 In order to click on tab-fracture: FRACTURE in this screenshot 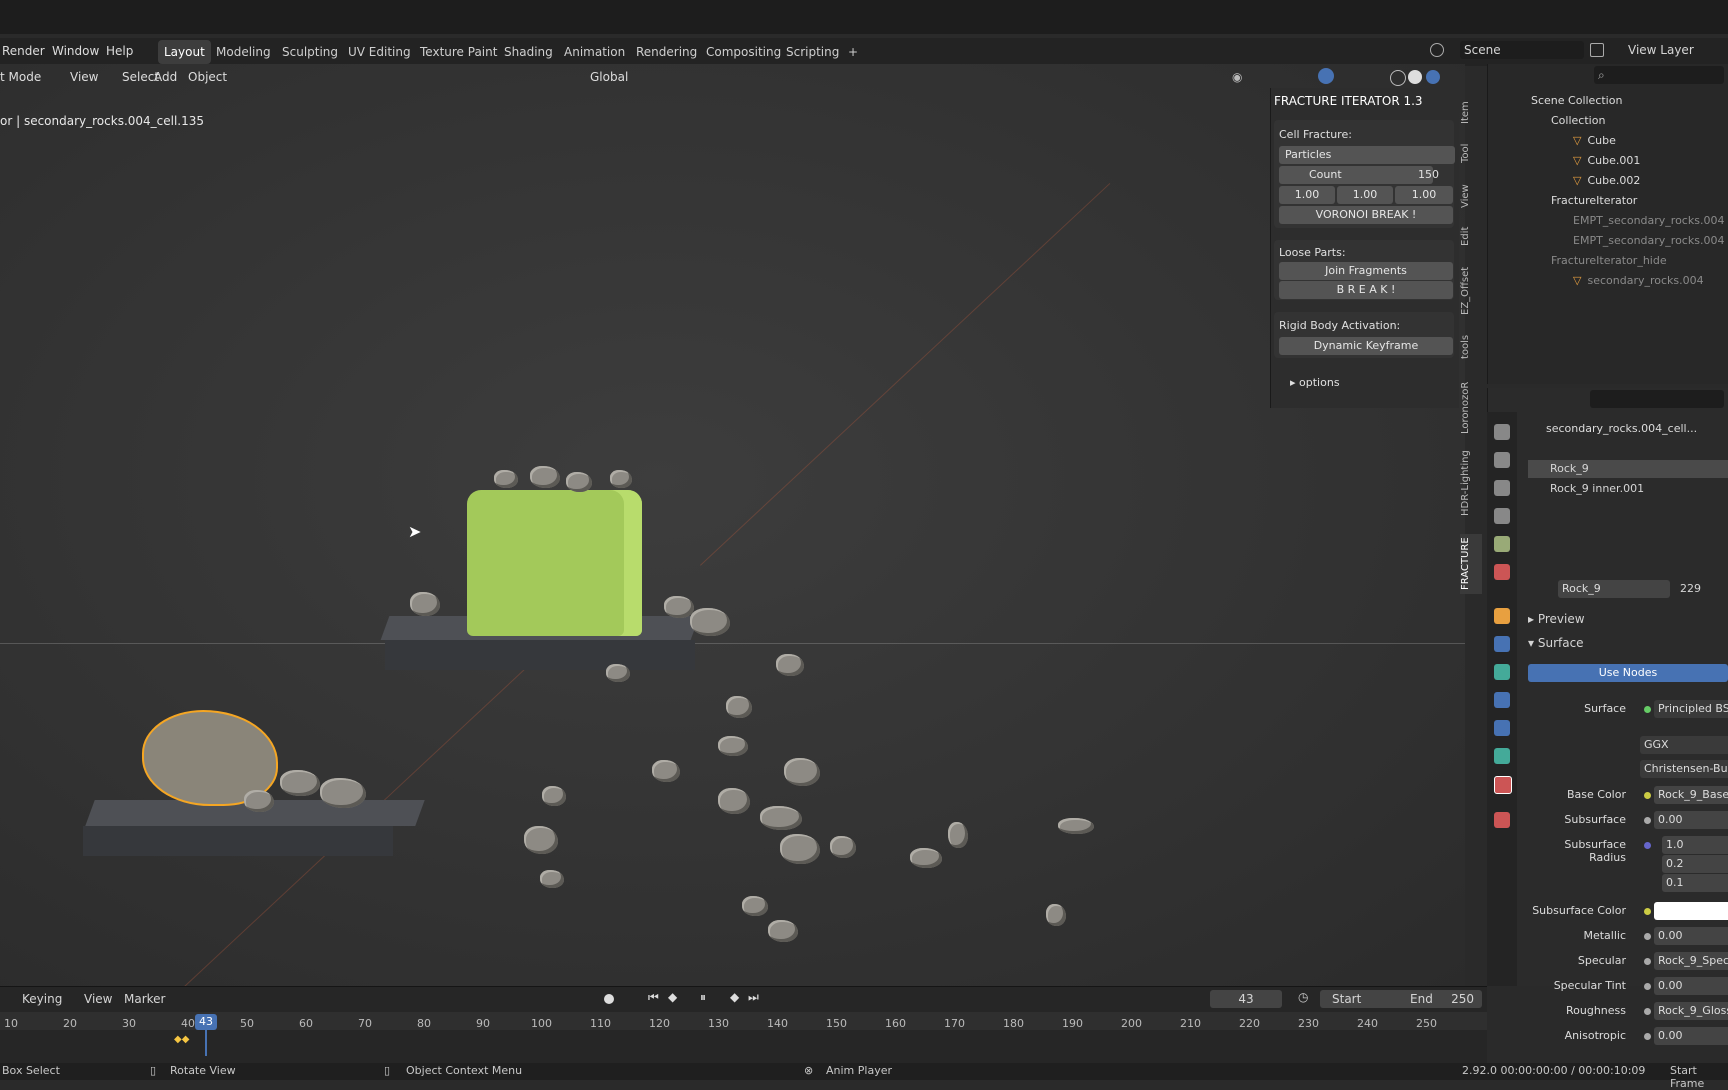, I will do `click(1471, 564)`.